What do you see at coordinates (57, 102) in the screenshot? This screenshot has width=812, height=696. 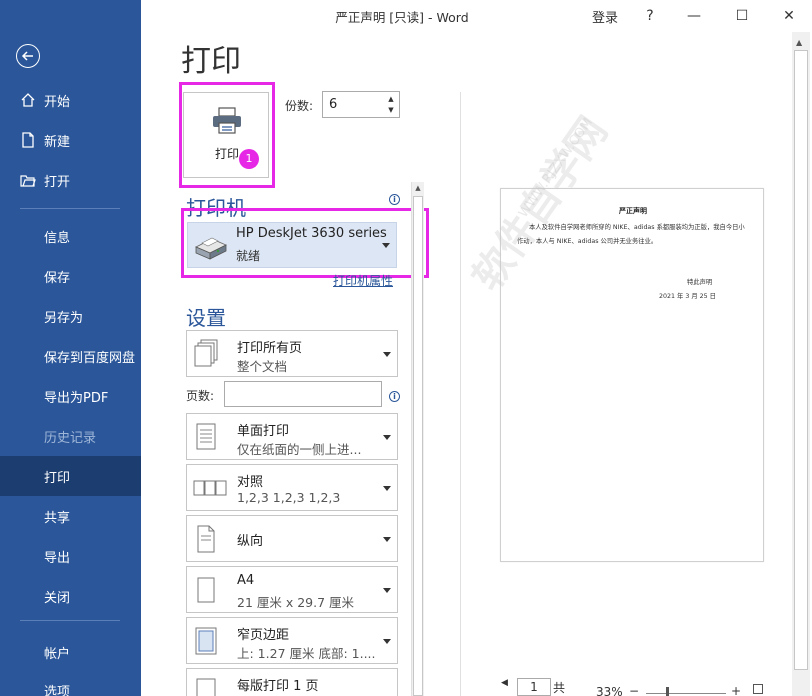 I see `nav-home-label: 开始` at bounding box center [57, 102].